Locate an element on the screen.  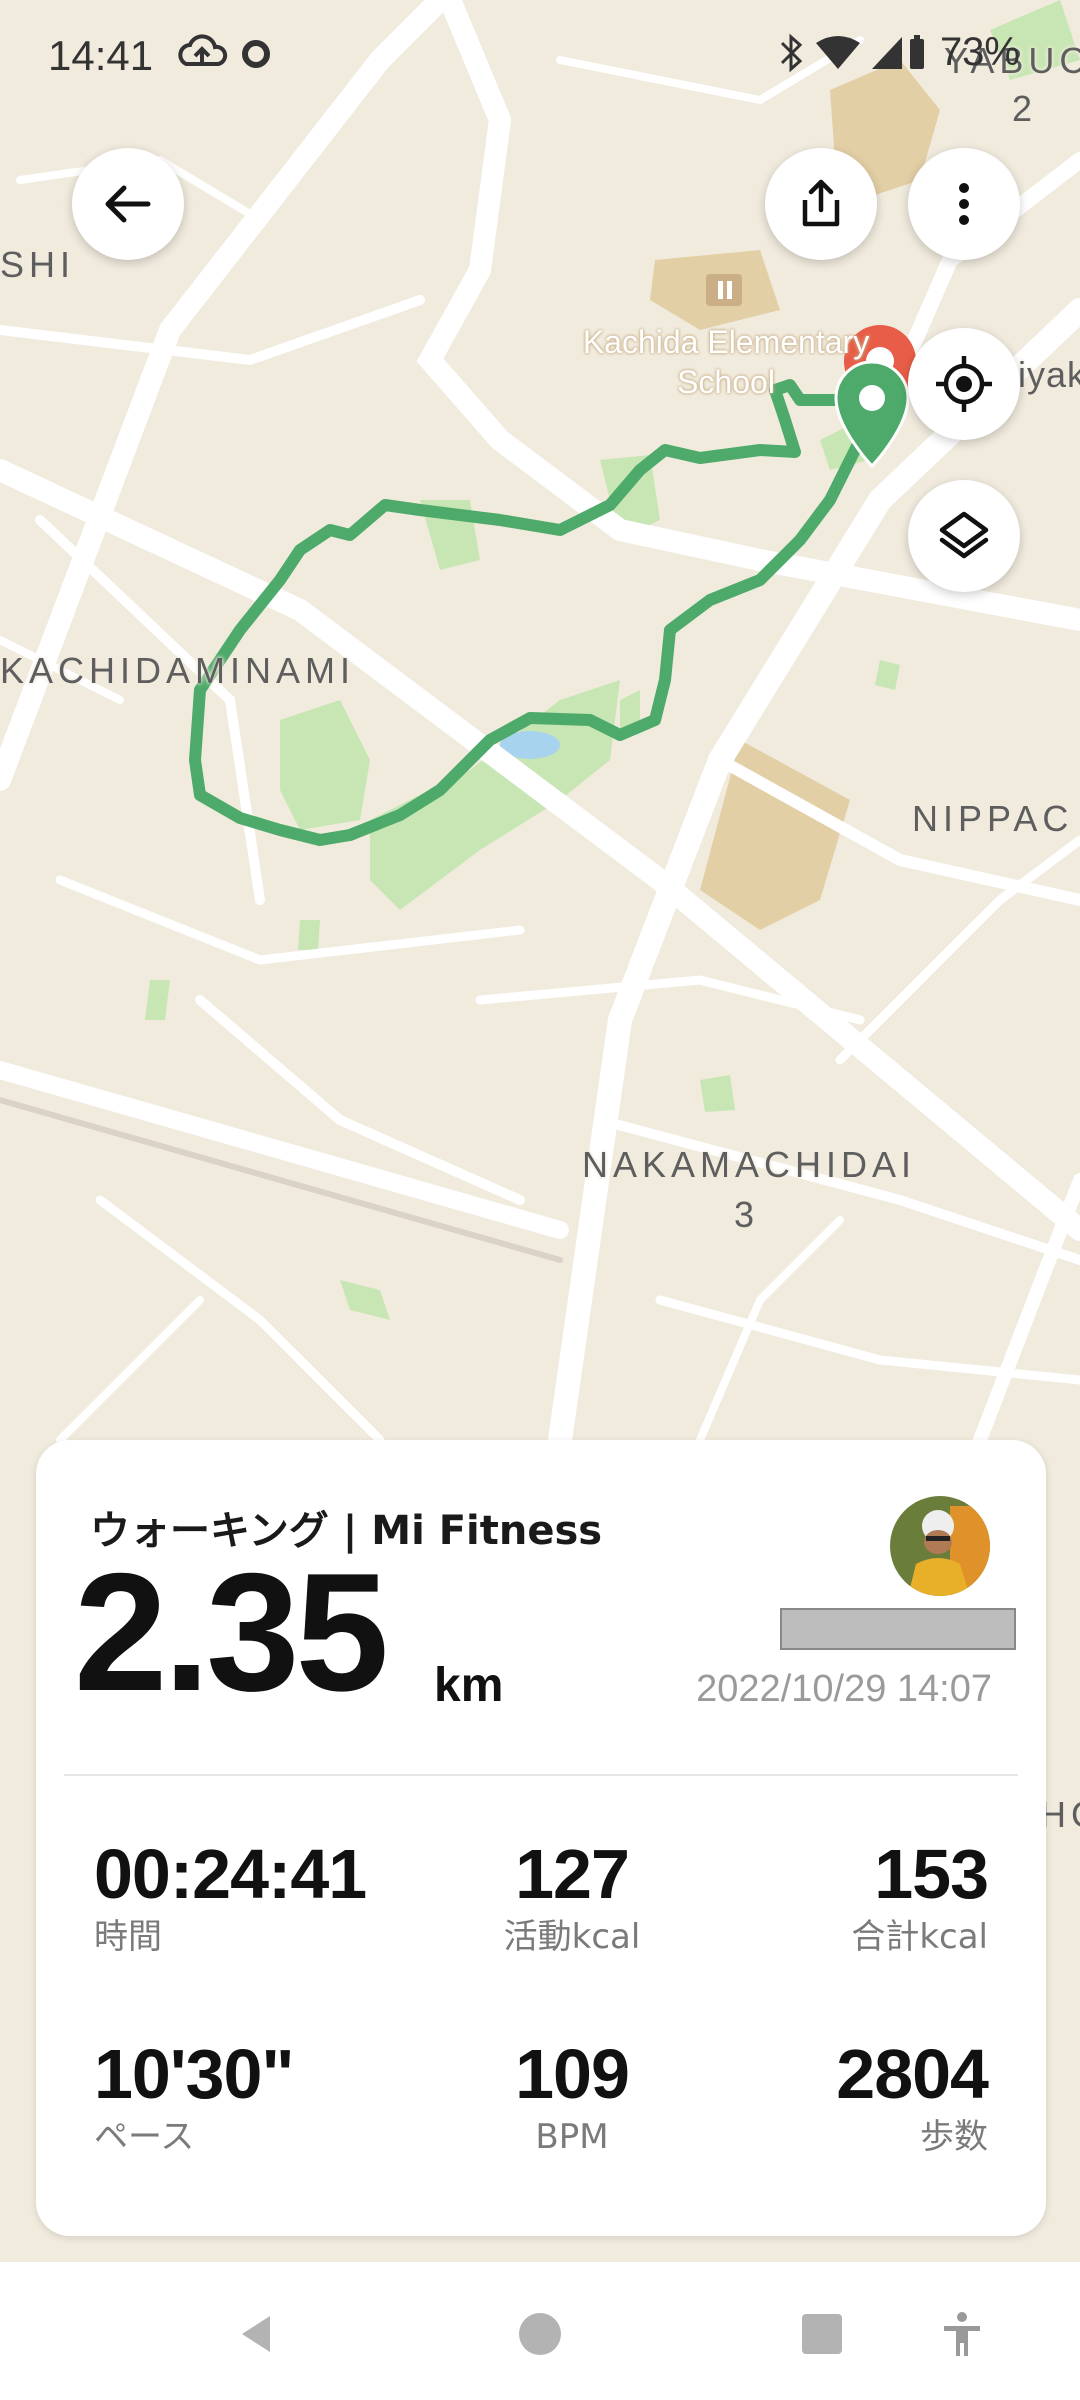
stat-active-kcal: 127 活動kcal is located at coordinates (572, 1897).